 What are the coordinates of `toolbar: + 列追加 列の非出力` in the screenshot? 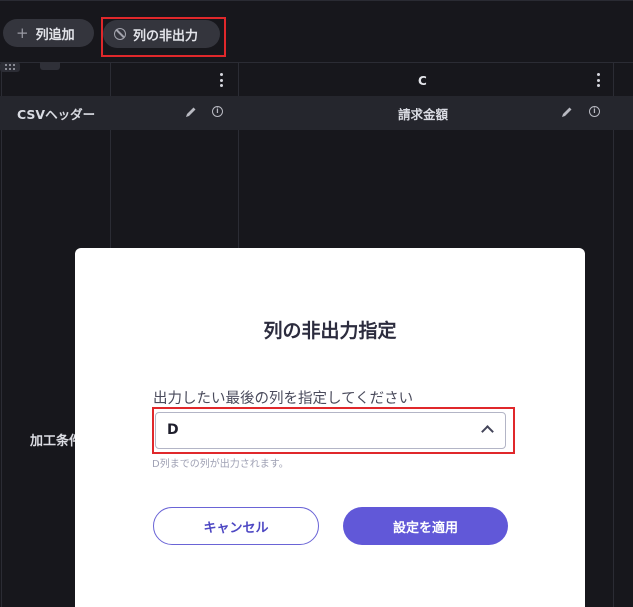 It's located at (316, 31).